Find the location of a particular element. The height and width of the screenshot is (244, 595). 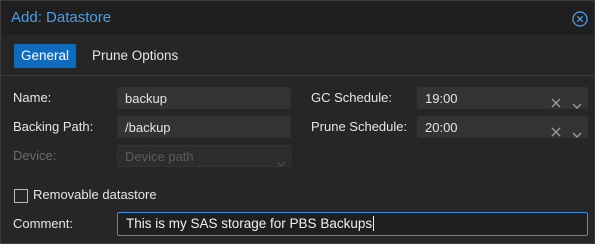

prune-schedule-field: 20:00 is located at coordinates (502, 127).